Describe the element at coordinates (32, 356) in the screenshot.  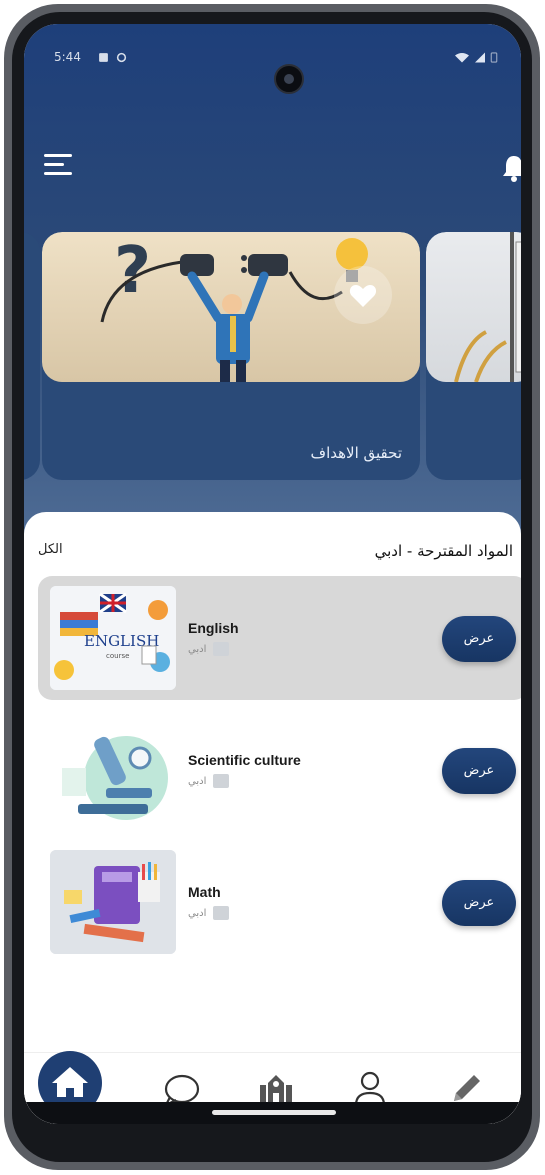
I see `carousel-card-prev` at that location.